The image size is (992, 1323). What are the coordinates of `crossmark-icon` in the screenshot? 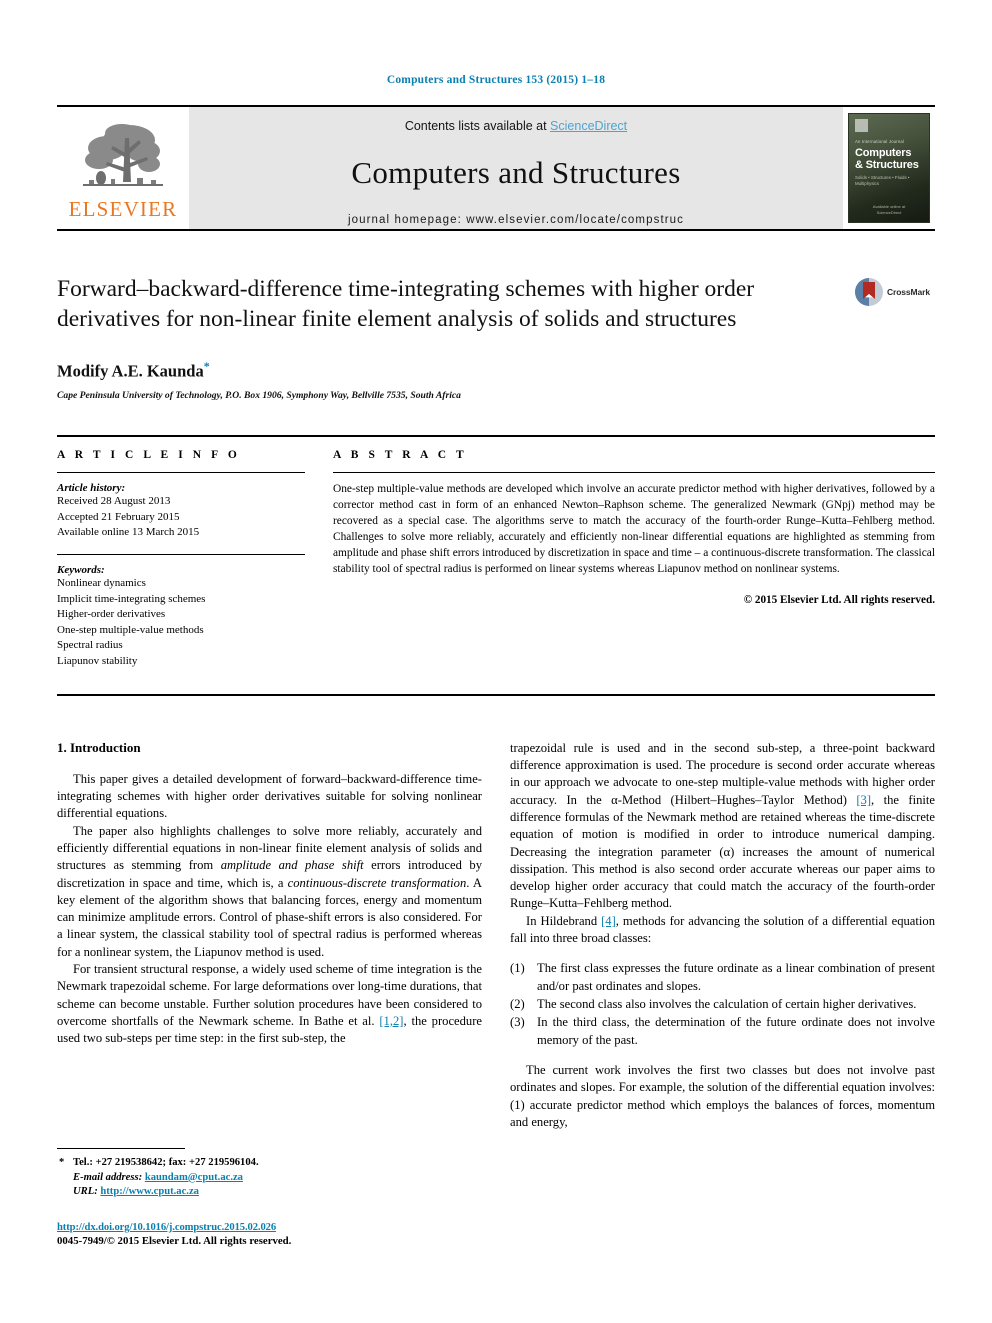 It's located at (868, 292).